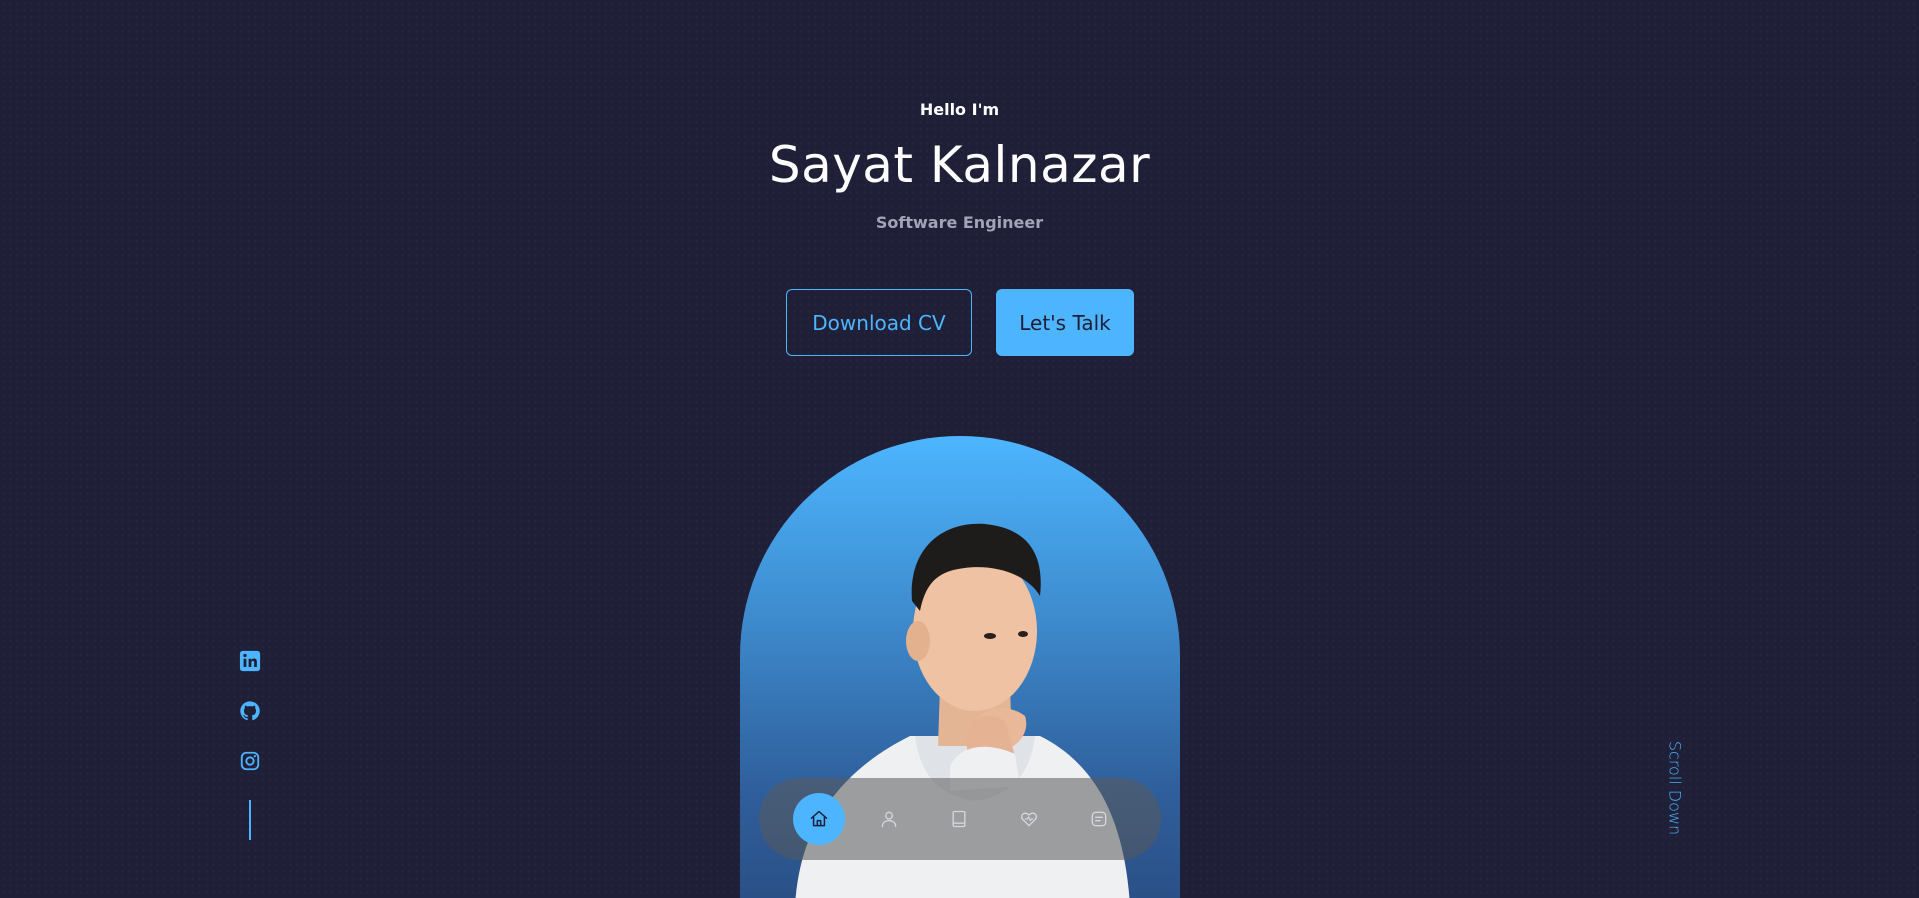  I want to click on social-divider-line, so click(250, 820).